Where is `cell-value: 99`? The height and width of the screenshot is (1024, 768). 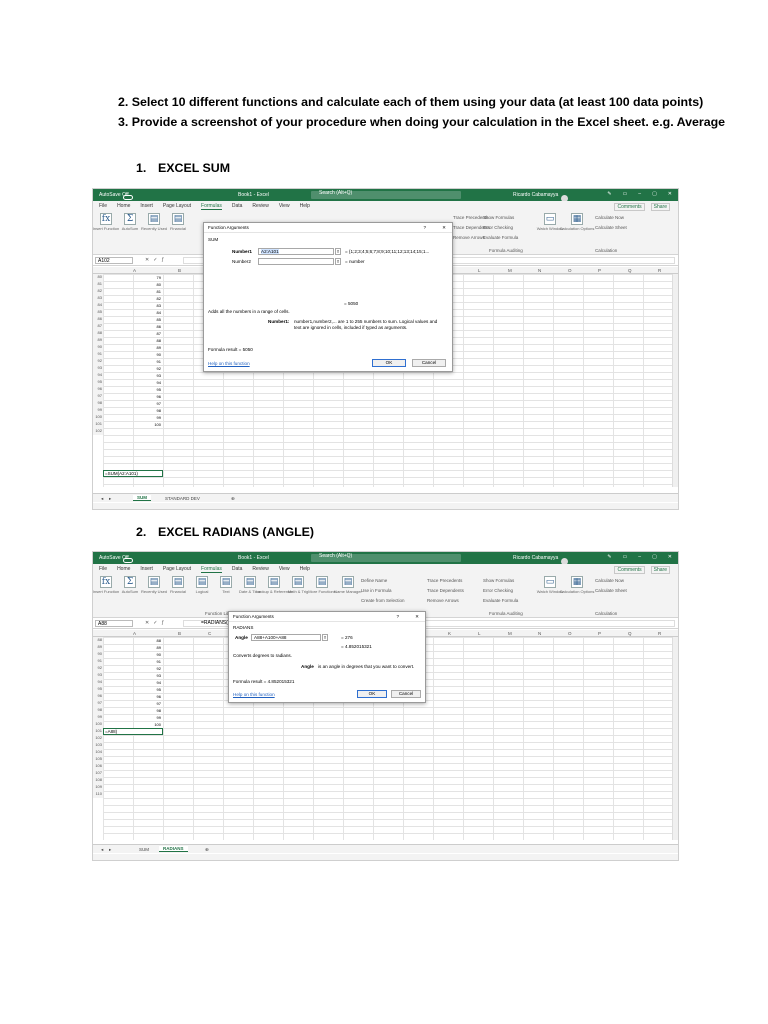 cell-value: 99 is located at coordinates (132, 417).